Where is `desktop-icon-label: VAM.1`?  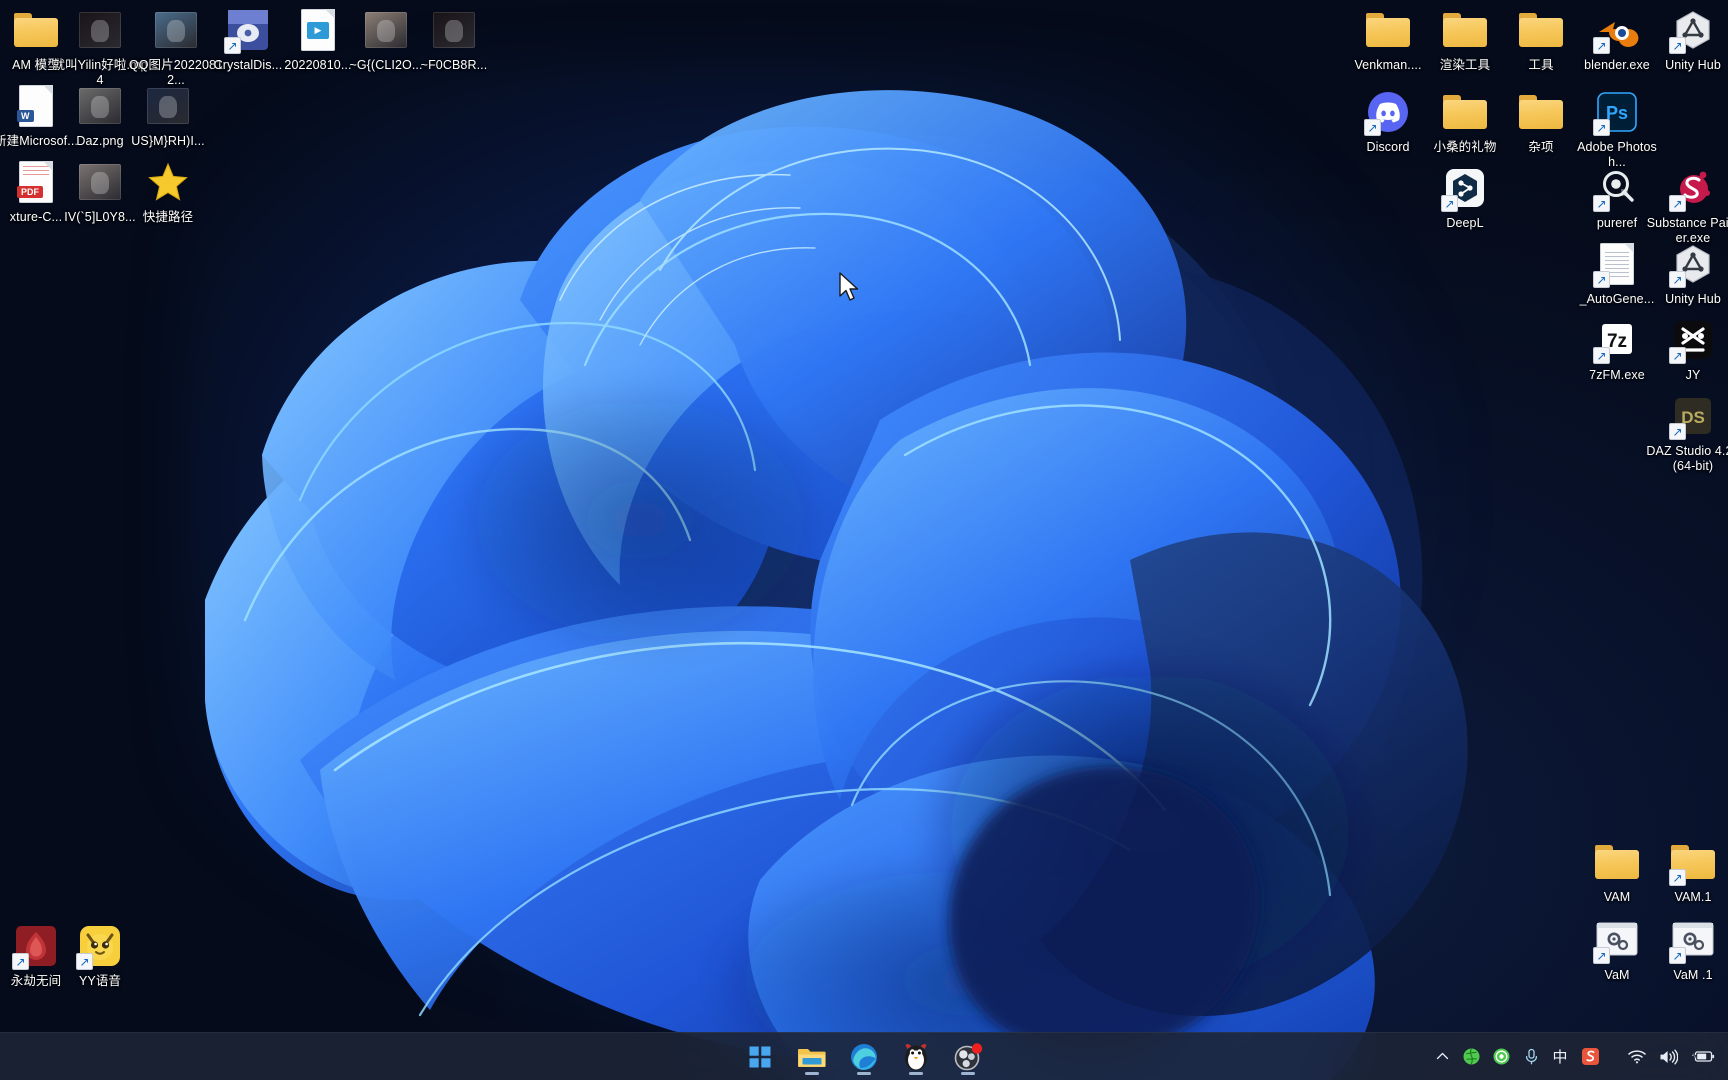
desktop-icon-label: VAM.1 is located at coordinates (1693, 897).